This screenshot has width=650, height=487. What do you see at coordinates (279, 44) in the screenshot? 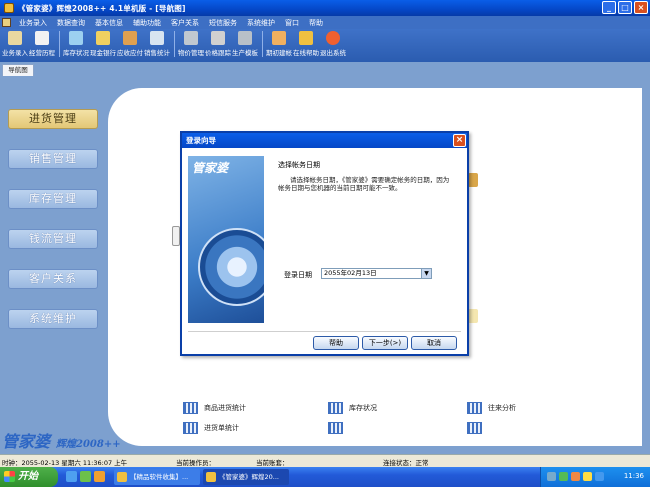
I see `toolbar-opening-accounts: 期初建帐` at bounding box center [279, 44].